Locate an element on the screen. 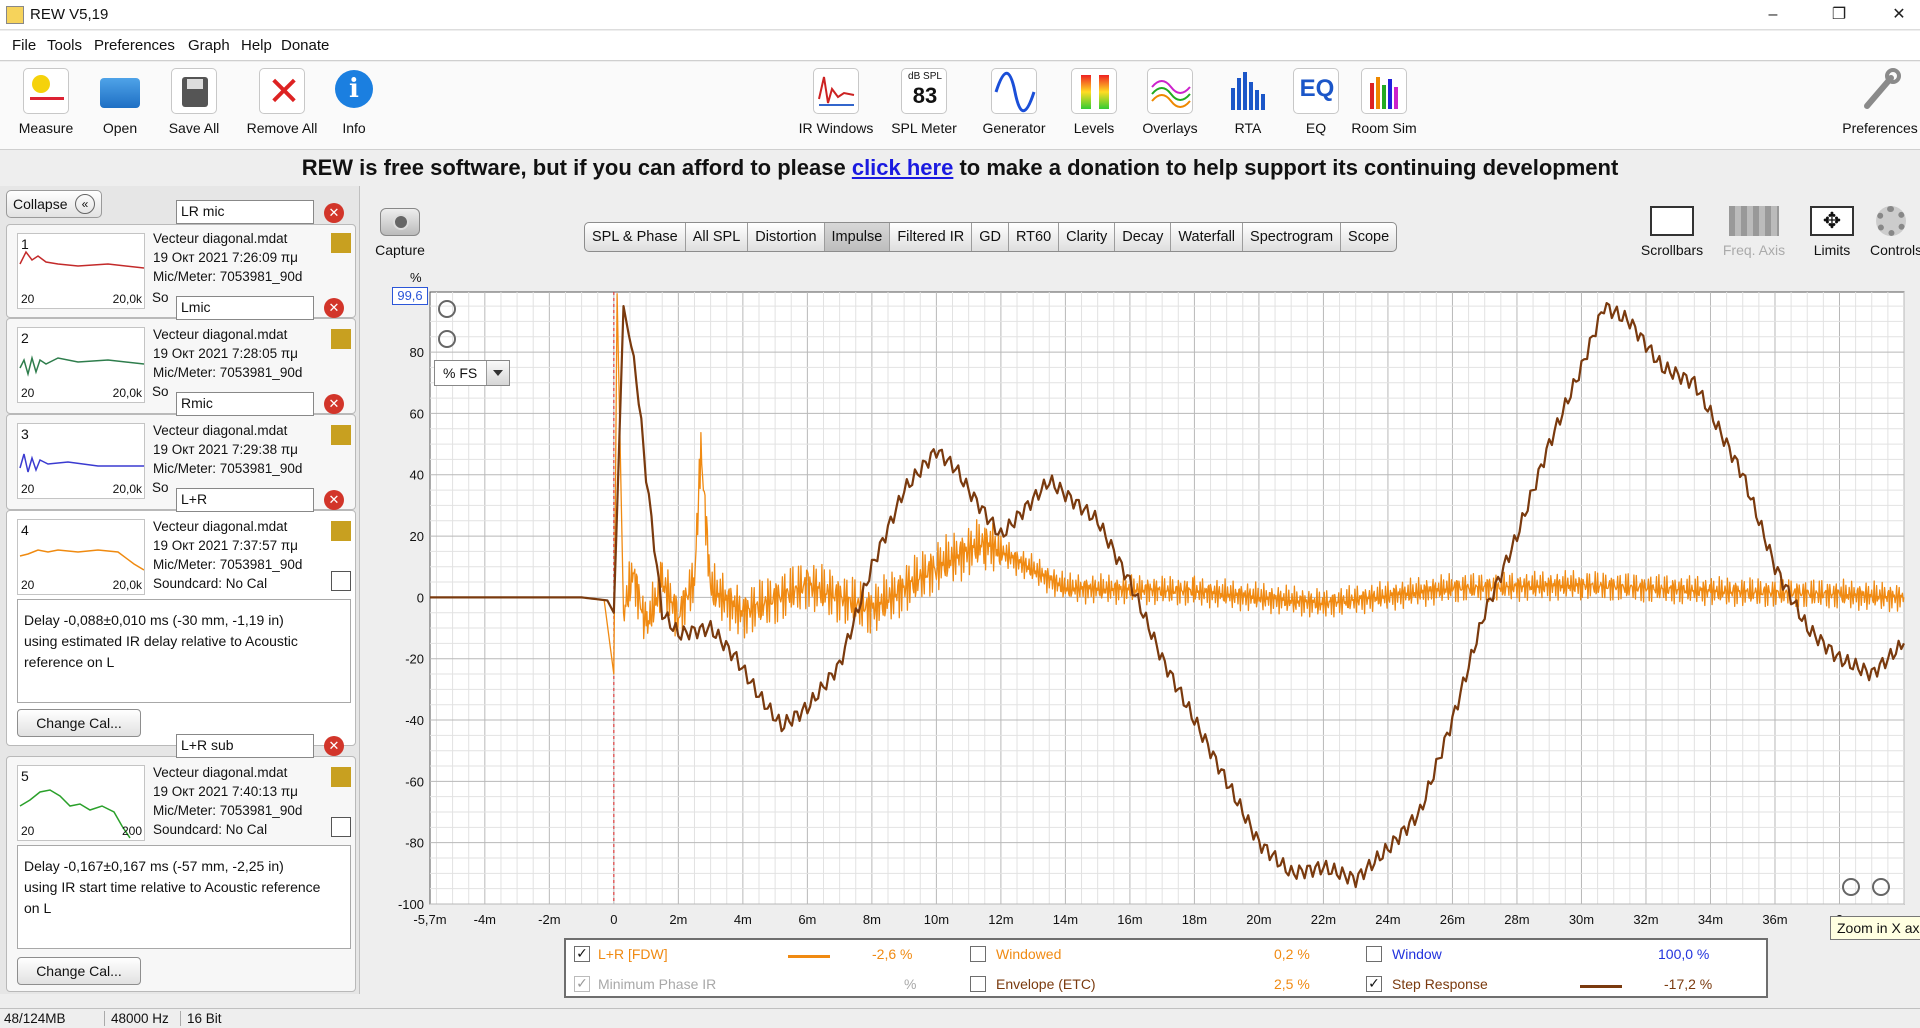  soundcard: Soundcard: No Cal is located at coordinates (210, 829).